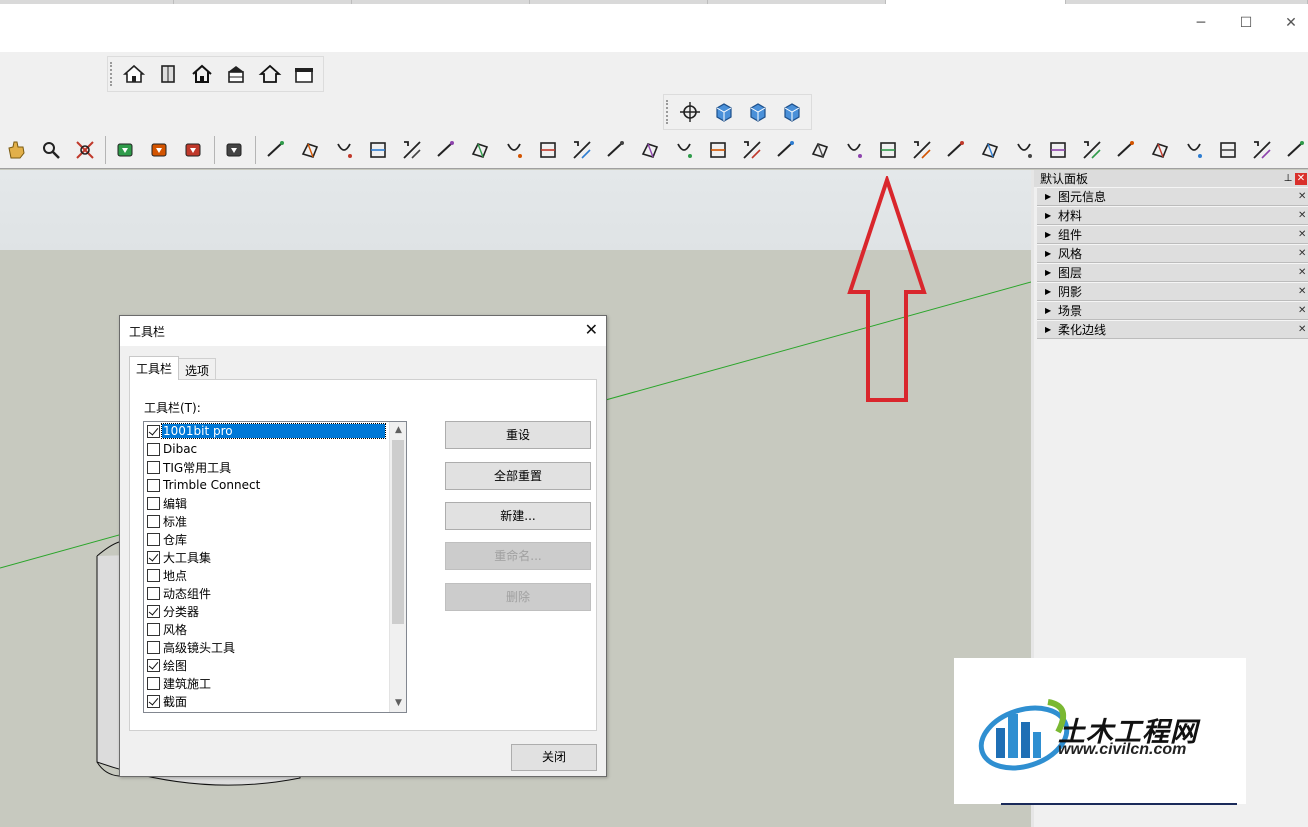  What do you see at coordinates (275, 485) in the screenshot?
I see `toolbar-list-item: Trimble Connect` at bounding box center [275, 485].